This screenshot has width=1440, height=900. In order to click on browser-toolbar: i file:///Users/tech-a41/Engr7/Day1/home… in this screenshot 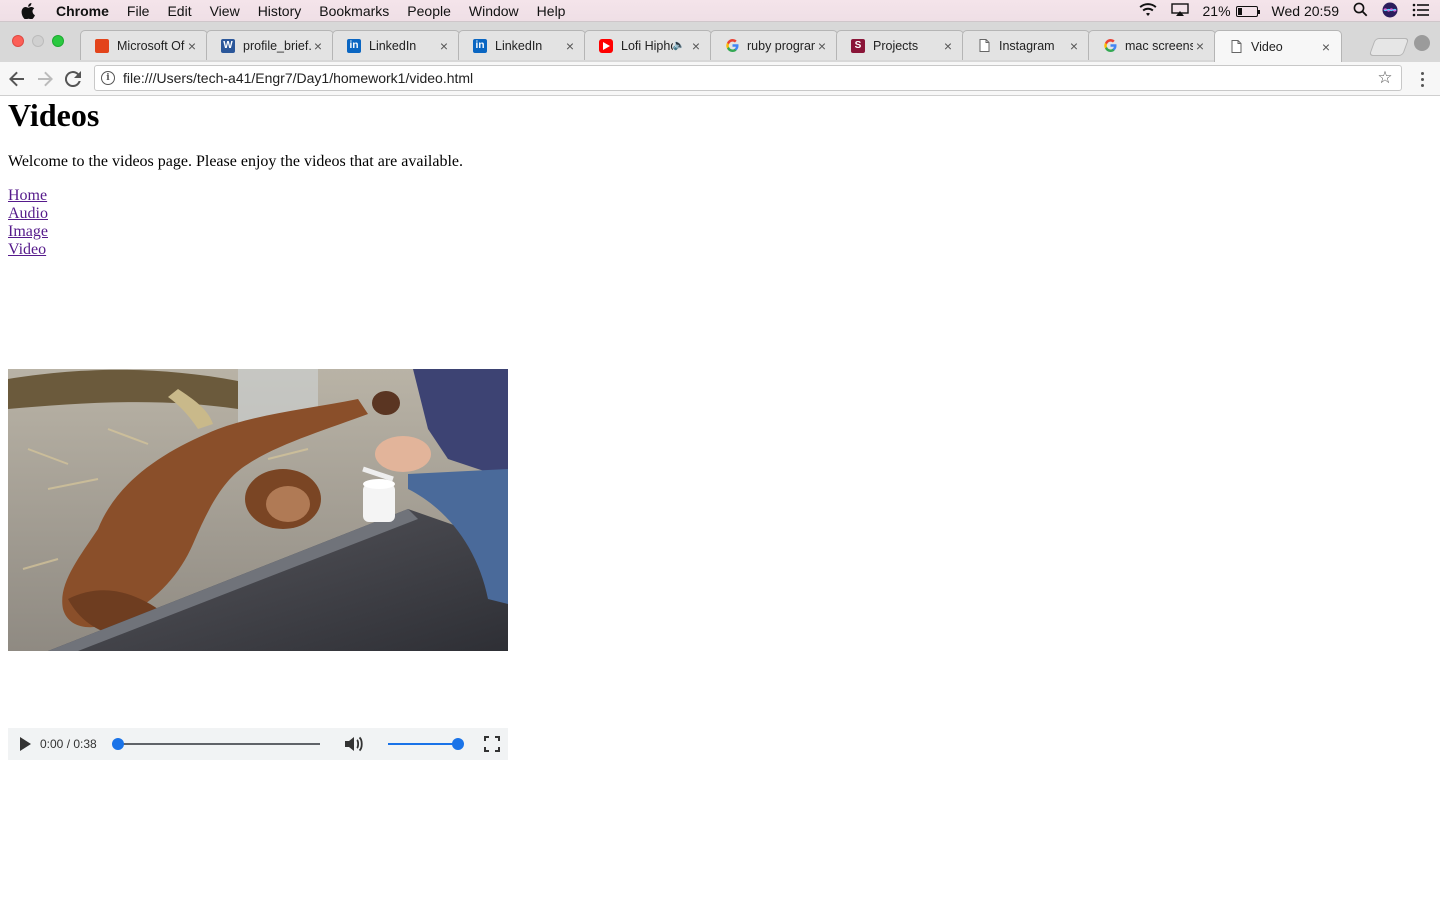, I will do `click(720, 79)`.